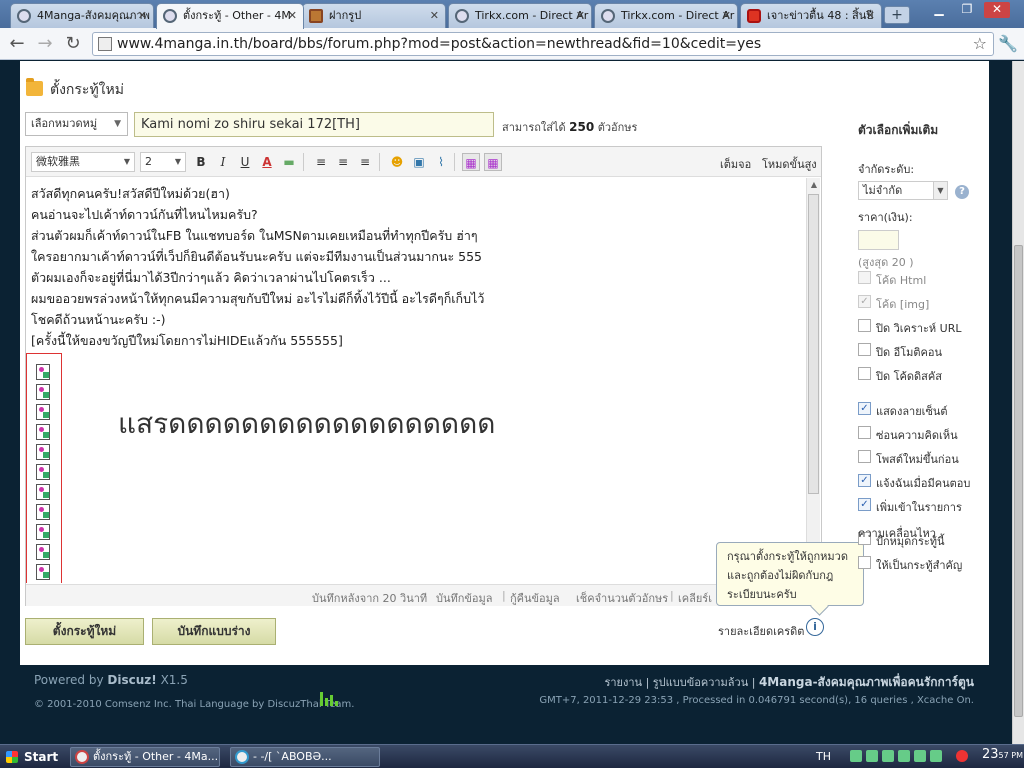  What do you see at coordinates (622, 597) in the screenshot?
I see `count-chars-link: เช็คจำนวนตัวอักษร` at bounding box center [622, 597].